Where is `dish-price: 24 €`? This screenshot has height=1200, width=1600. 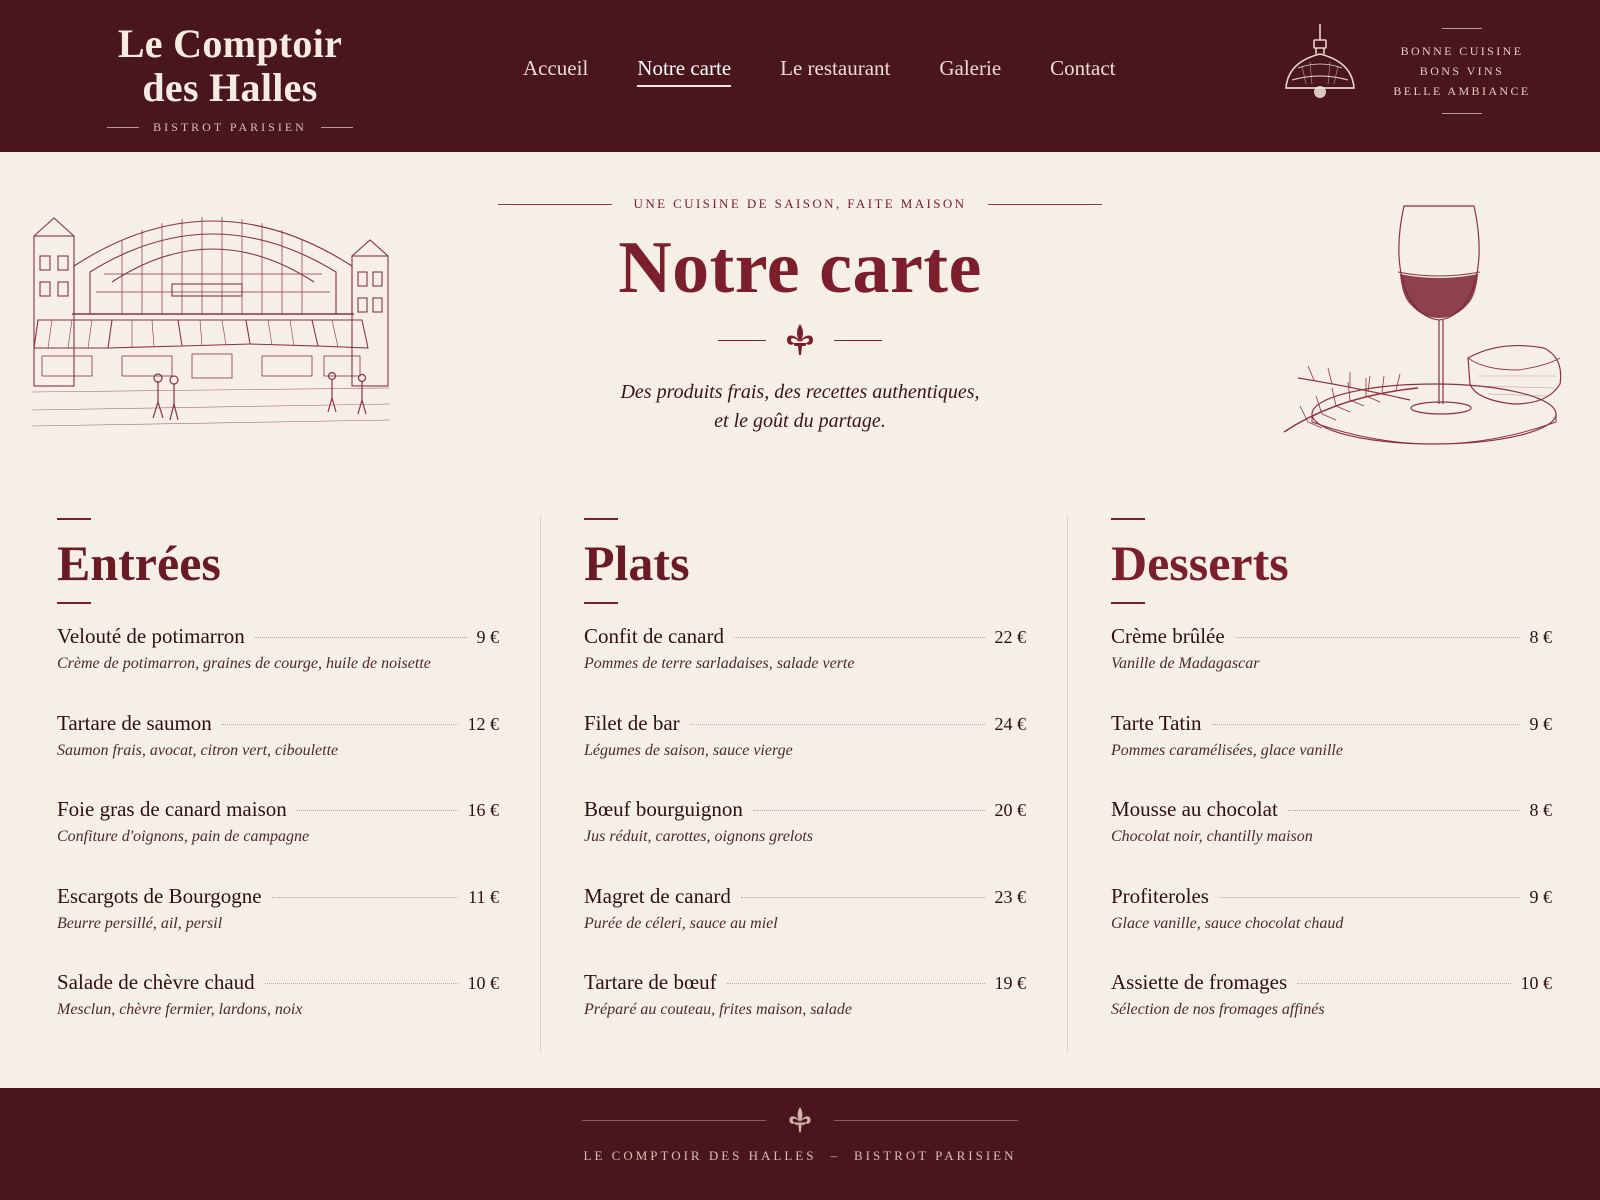
dish-price: 24 € is located at coordinates (1010, 723).